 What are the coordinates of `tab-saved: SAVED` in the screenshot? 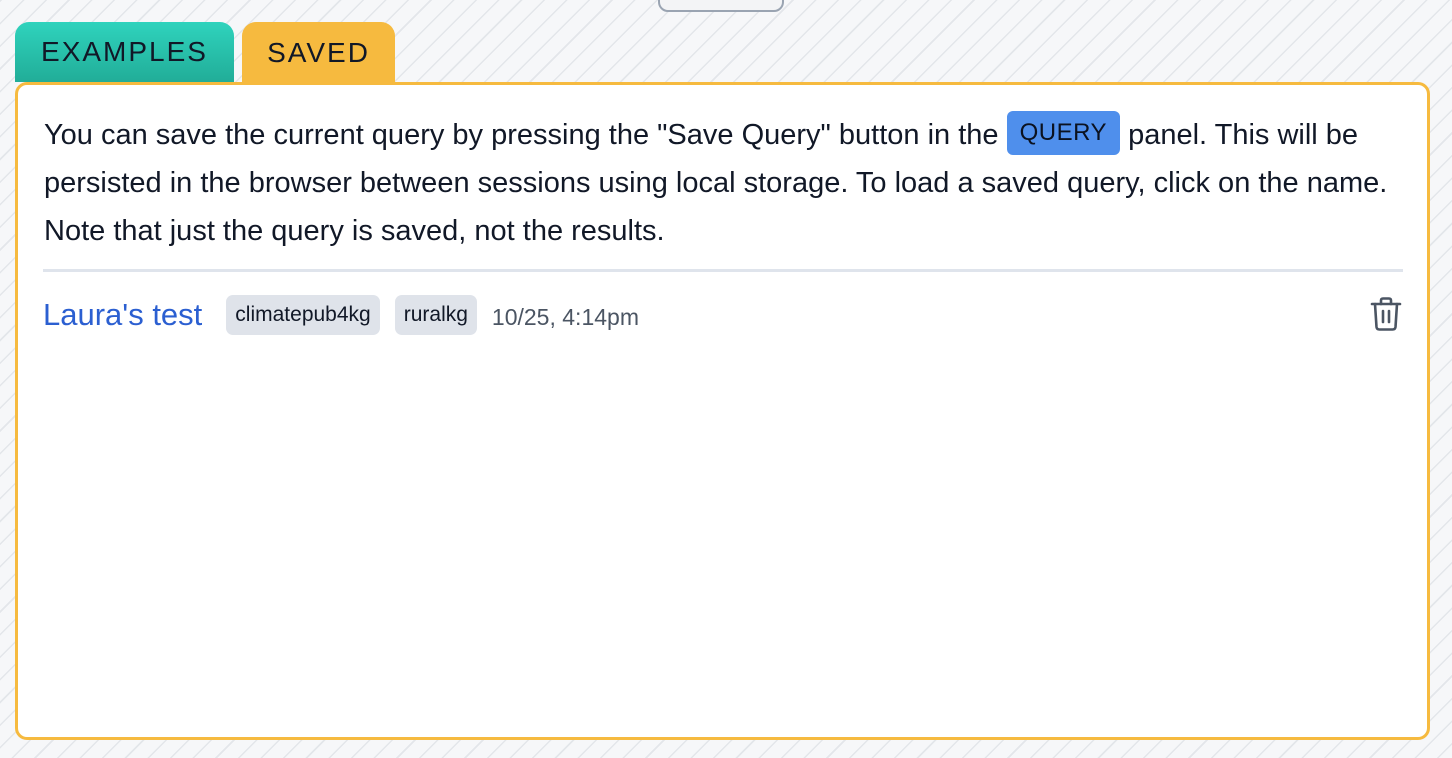 It's located at (318, 53).